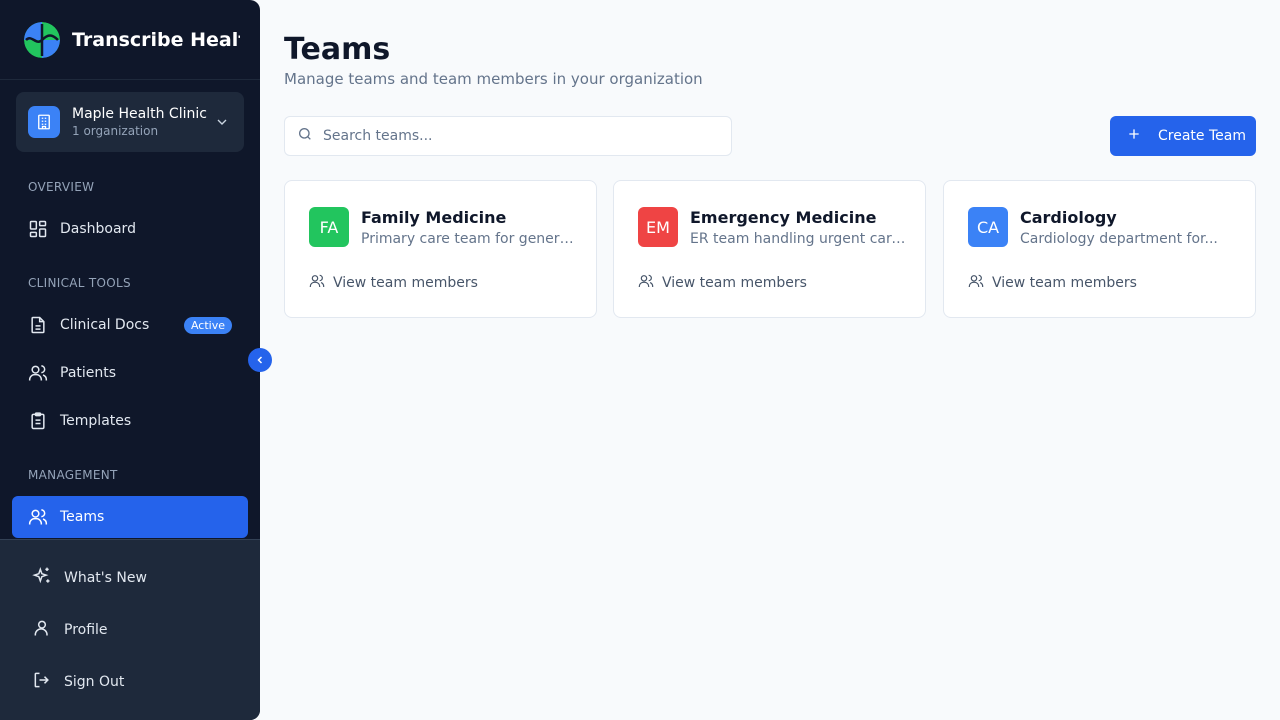 The image size is (1280, 720). Describe the element at coordinates (42, 578) in the screenshot. I see `sparkles-icon` at that location.